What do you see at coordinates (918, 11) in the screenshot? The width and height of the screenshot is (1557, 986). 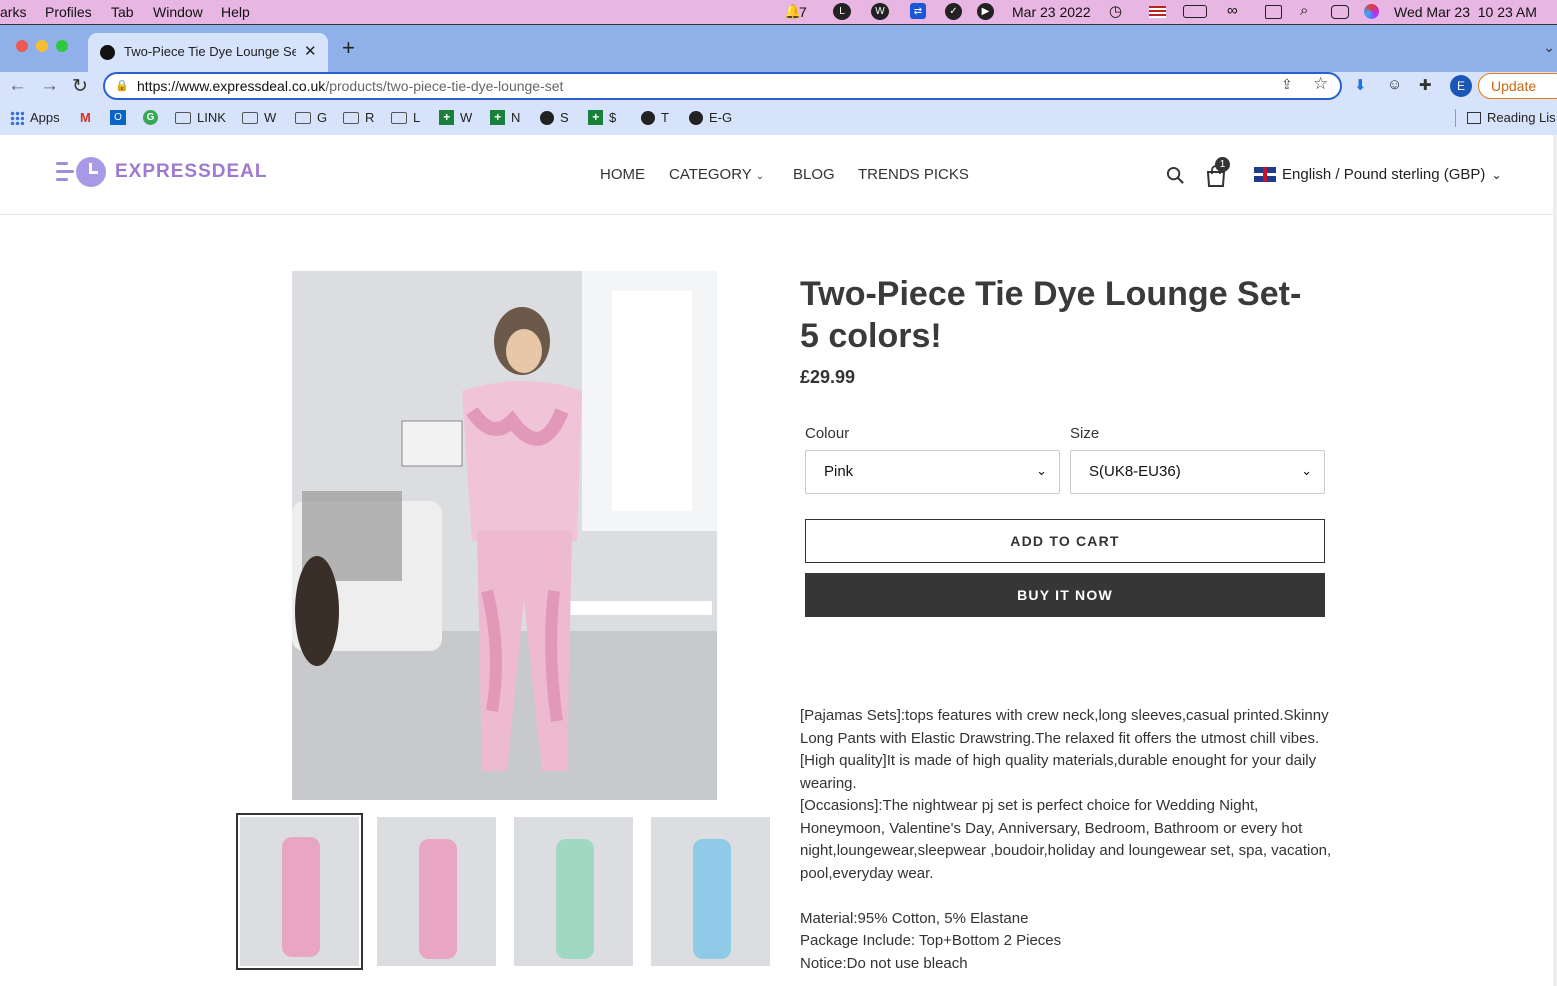 I see `teamviewer-icon: ⇄` at bounding box center [918, 11].